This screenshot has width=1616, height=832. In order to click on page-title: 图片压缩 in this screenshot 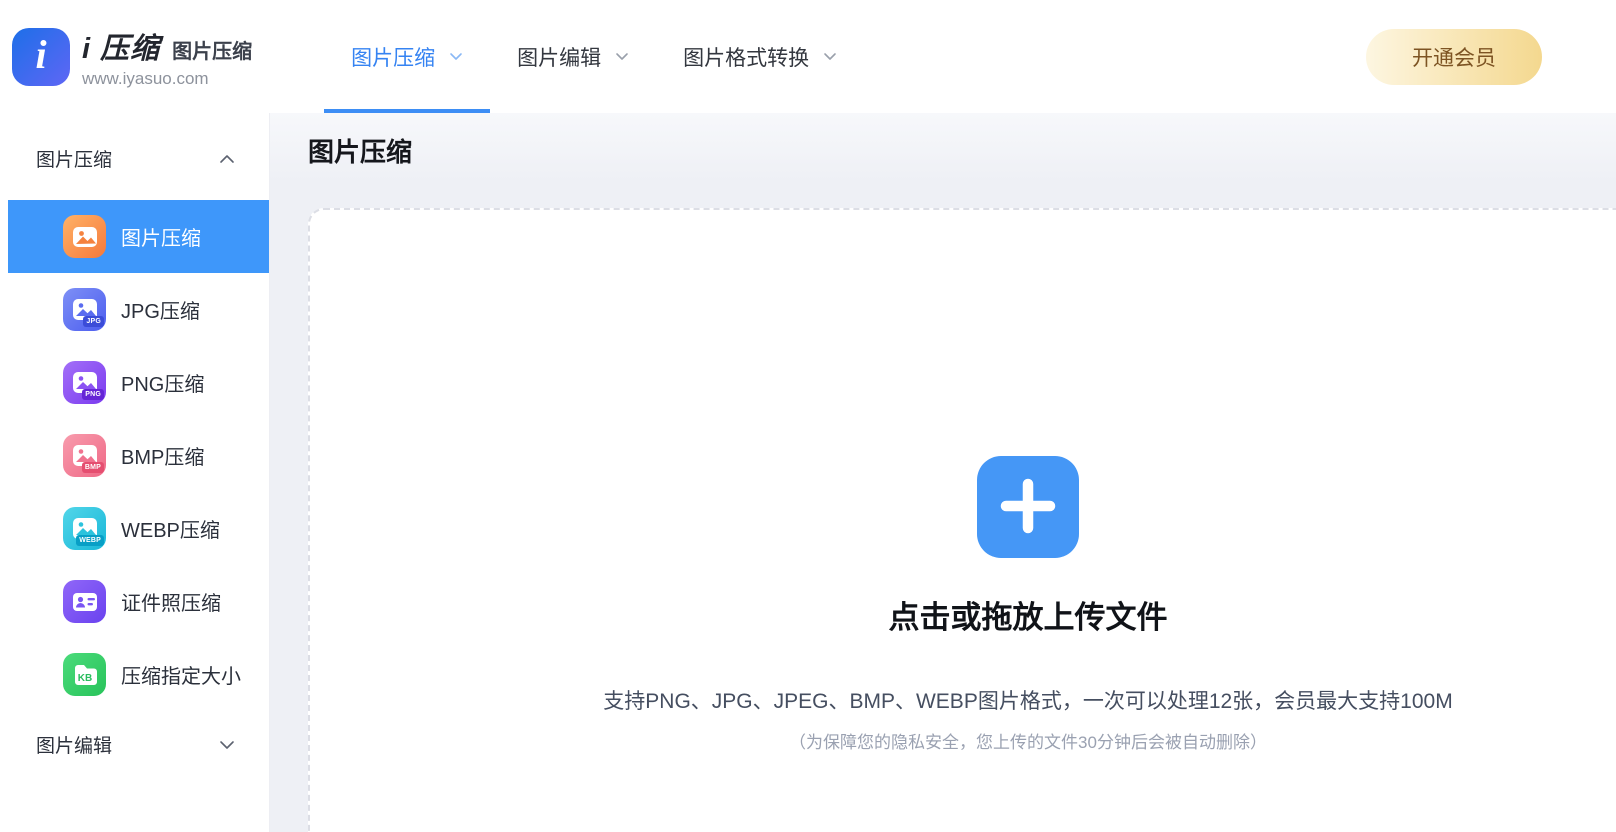, I will do `click(360, 152)`.